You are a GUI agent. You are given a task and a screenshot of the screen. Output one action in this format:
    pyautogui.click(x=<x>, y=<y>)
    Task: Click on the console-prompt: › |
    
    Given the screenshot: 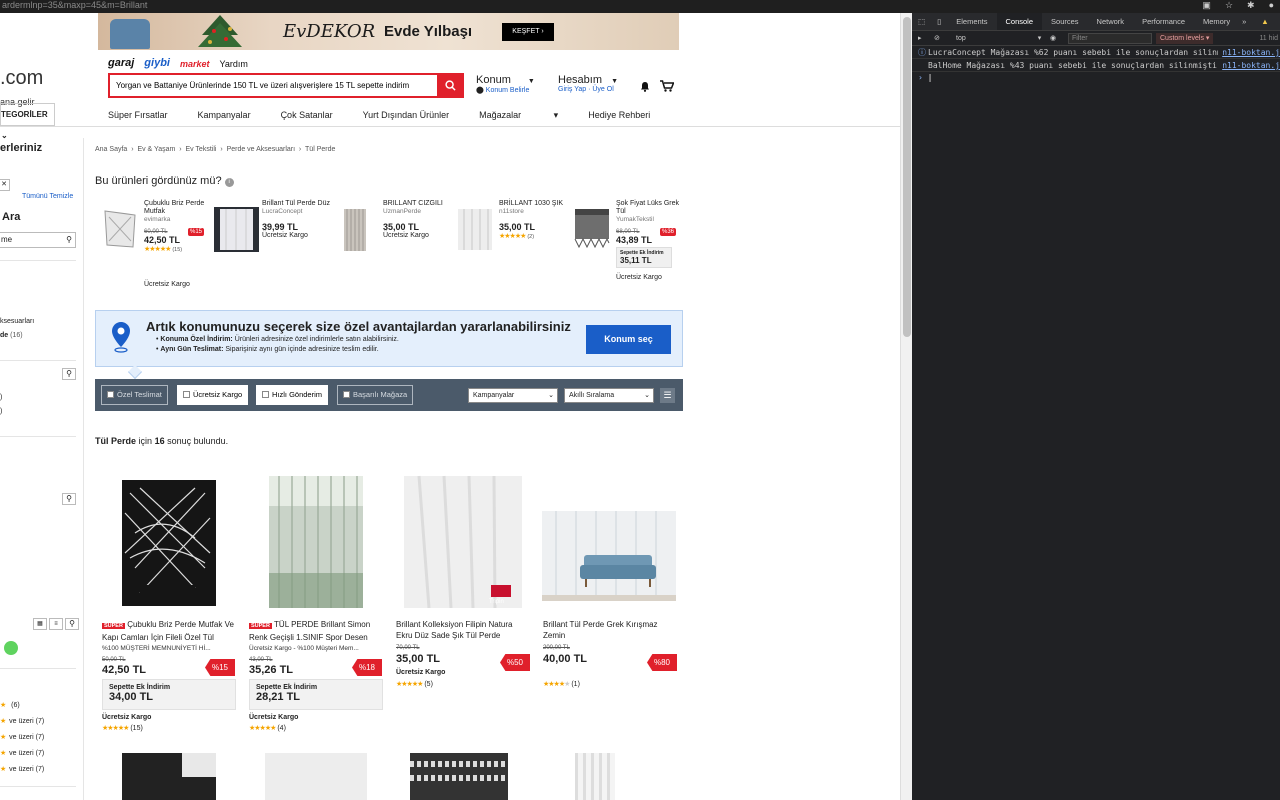 What is the action you would take?
    pyautogui.click(x=925, y=77)
    